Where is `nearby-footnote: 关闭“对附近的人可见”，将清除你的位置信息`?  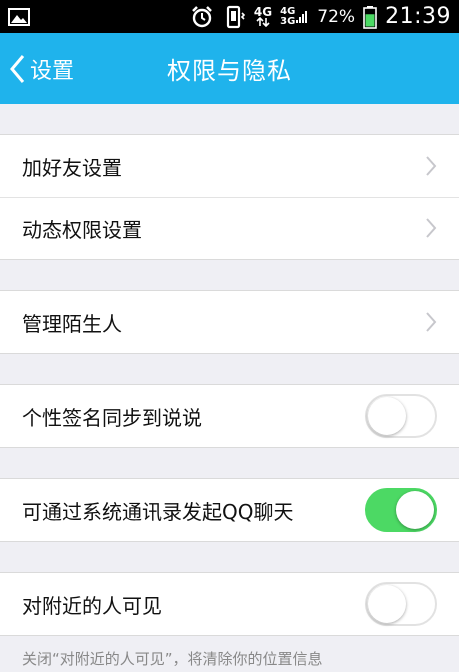
nearby-footnote: 关闭“对附近的人可见”，将清除你的位置信息 is located at coordinates (172, 659).